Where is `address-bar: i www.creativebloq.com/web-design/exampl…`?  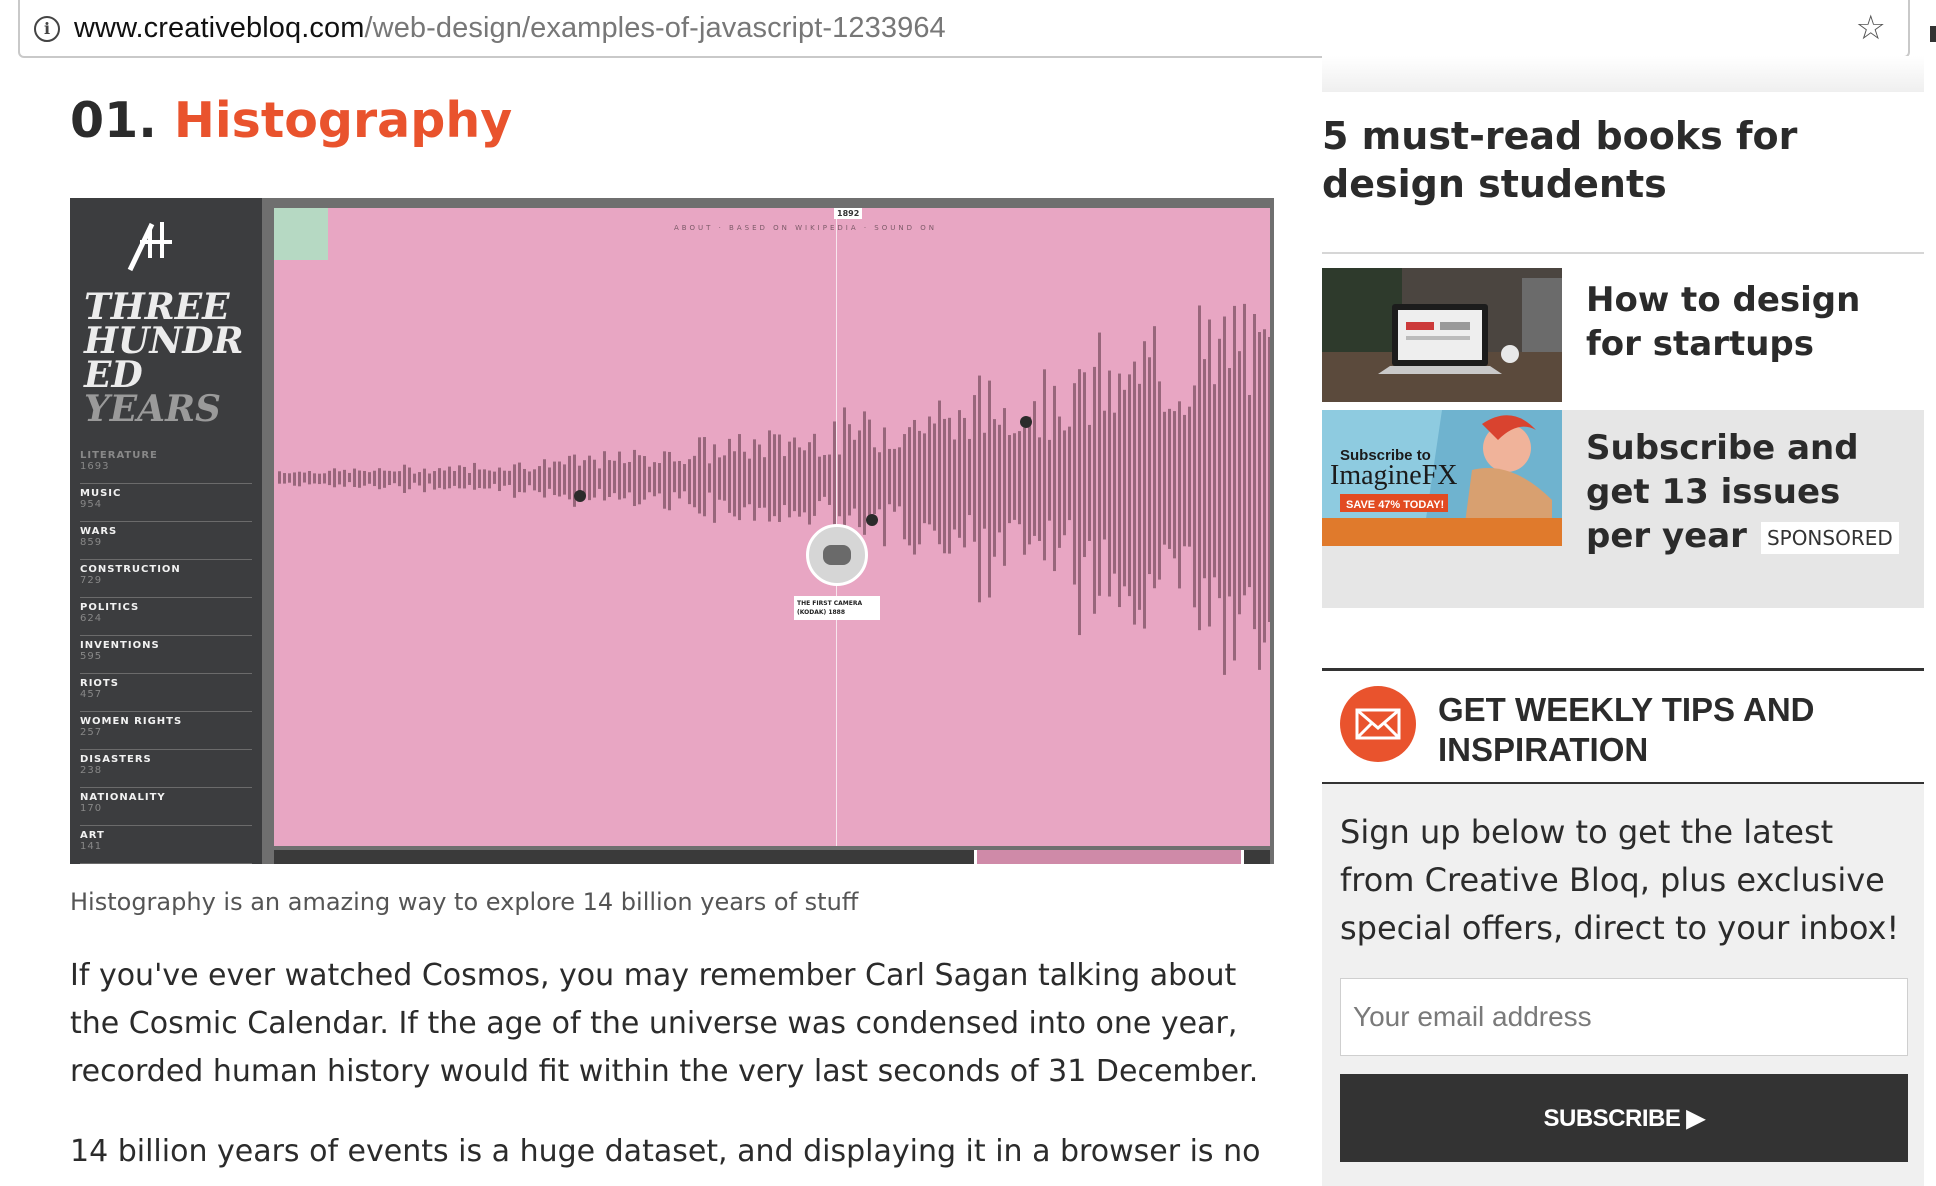 address-bar: i www.creativebloq.com/web-design/exampl… is located at coordinates (964, 29).